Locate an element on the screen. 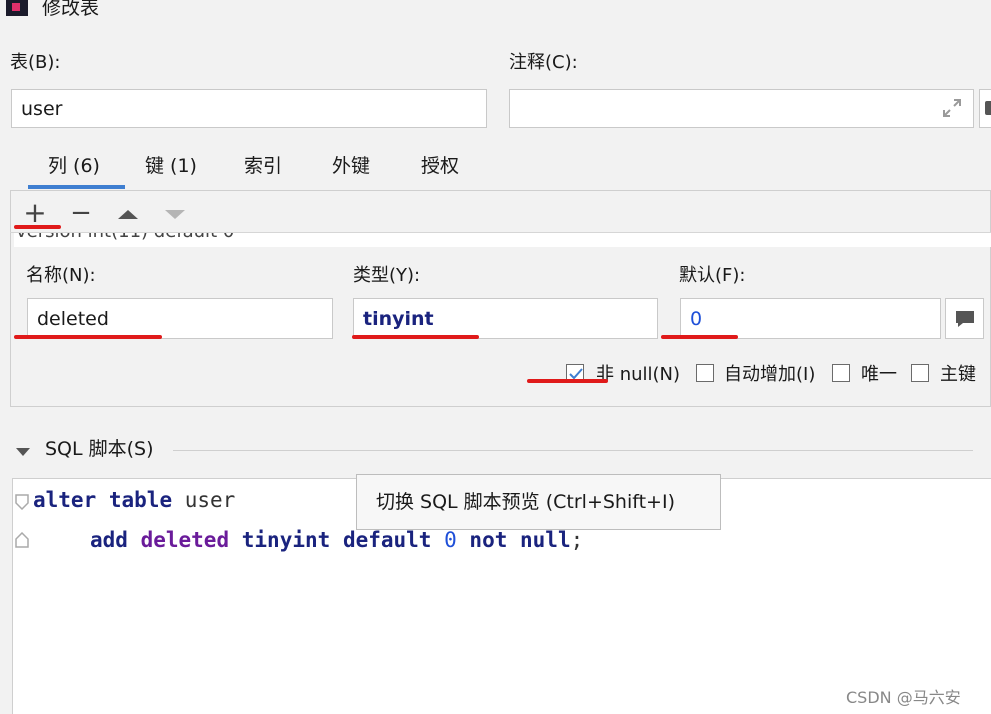 This screenshot has width=991, height=714. tab-keys: 键 (1) is located at coordinates (171, 166).